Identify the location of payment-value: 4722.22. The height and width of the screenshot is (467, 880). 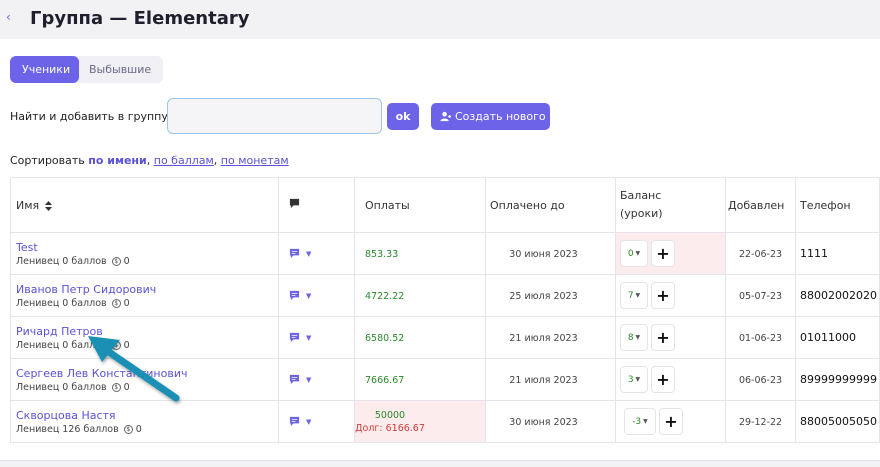
(385, 296).